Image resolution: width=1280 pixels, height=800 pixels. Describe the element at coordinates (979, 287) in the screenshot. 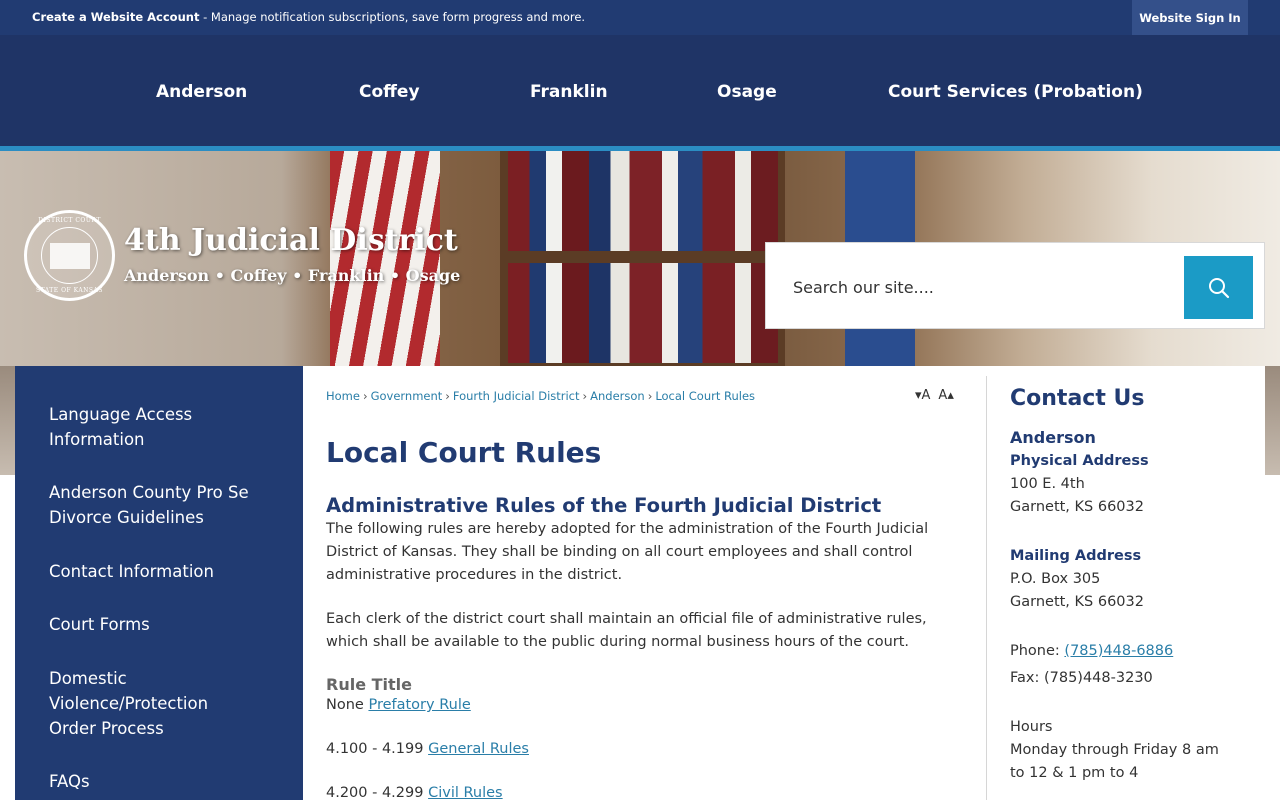

I see `search-input` at that location.